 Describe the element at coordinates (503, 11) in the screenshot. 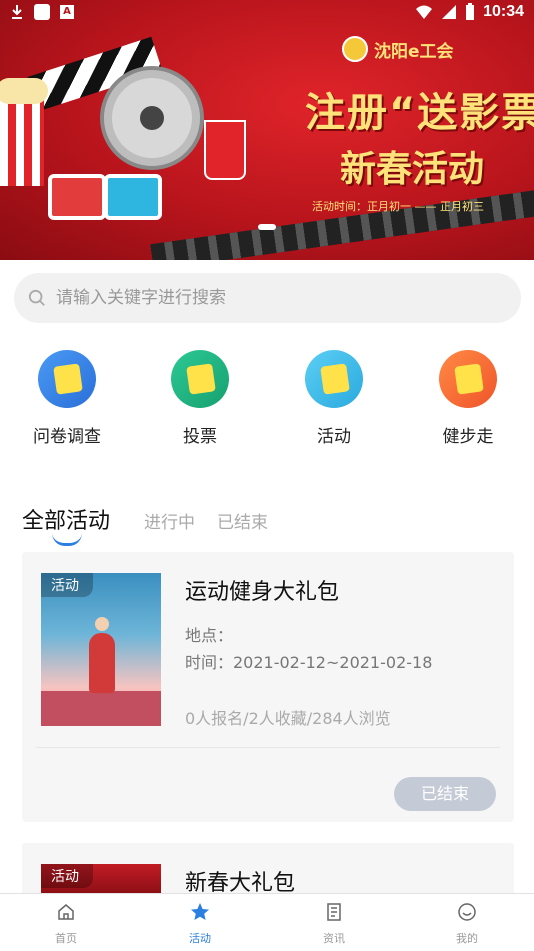

I see `status-time: 10:34` at that location.